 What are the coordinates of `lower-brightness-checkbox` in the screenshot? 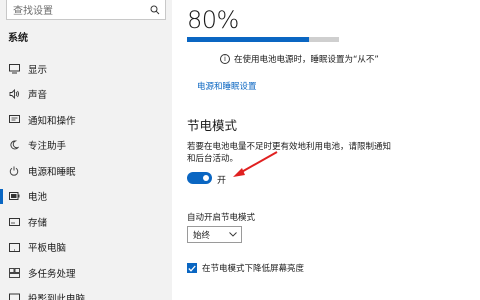 It's located at (192, 268).